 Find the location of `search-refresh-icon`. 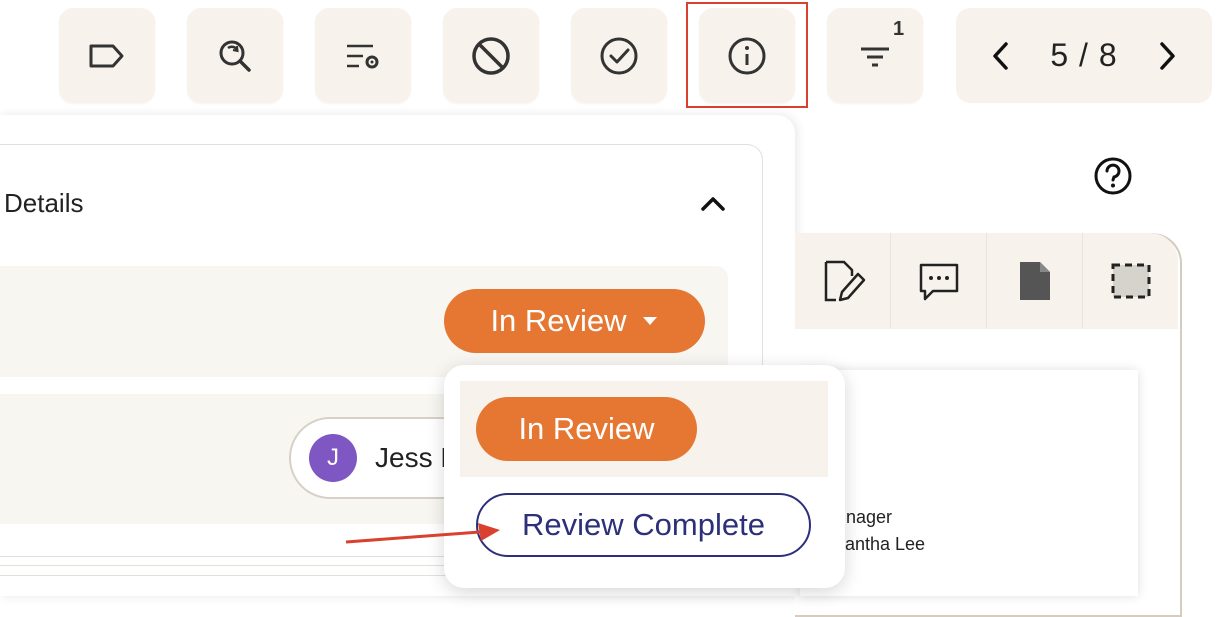

search-refresh-icon is located at coordinates (235, 56).